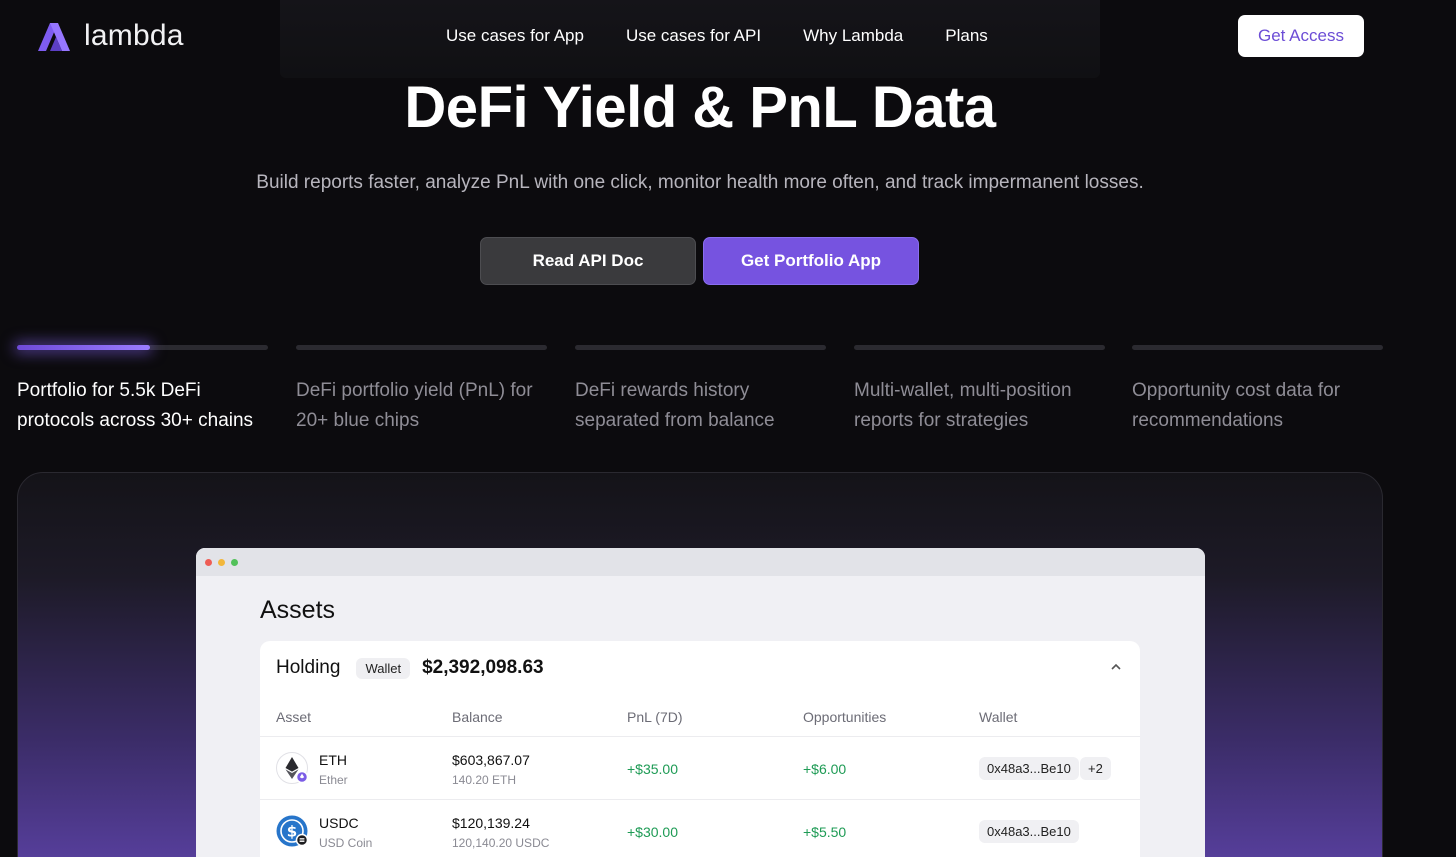  What do you see at coordinates (515, 36) in the screenshot?
I see `nav-link-use-cases-app: Use cases for App` at bounding box center [515, 36].